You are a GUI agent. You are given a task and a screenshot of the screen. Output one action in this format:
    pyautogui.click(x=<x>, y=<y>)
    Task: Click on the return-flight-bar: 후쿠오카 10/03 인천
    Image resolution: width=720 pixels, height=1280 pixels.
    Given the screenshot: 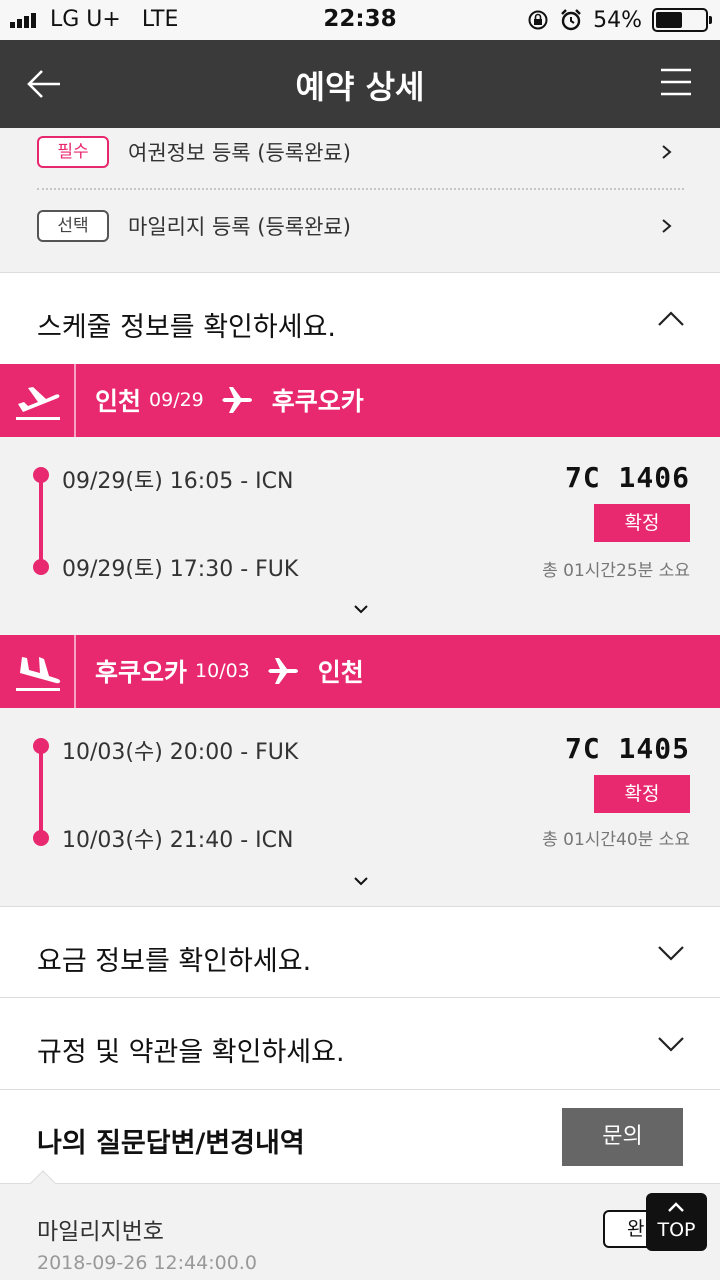 What is the action you would take?
    pyautogui.click(x=360, y=671)
    